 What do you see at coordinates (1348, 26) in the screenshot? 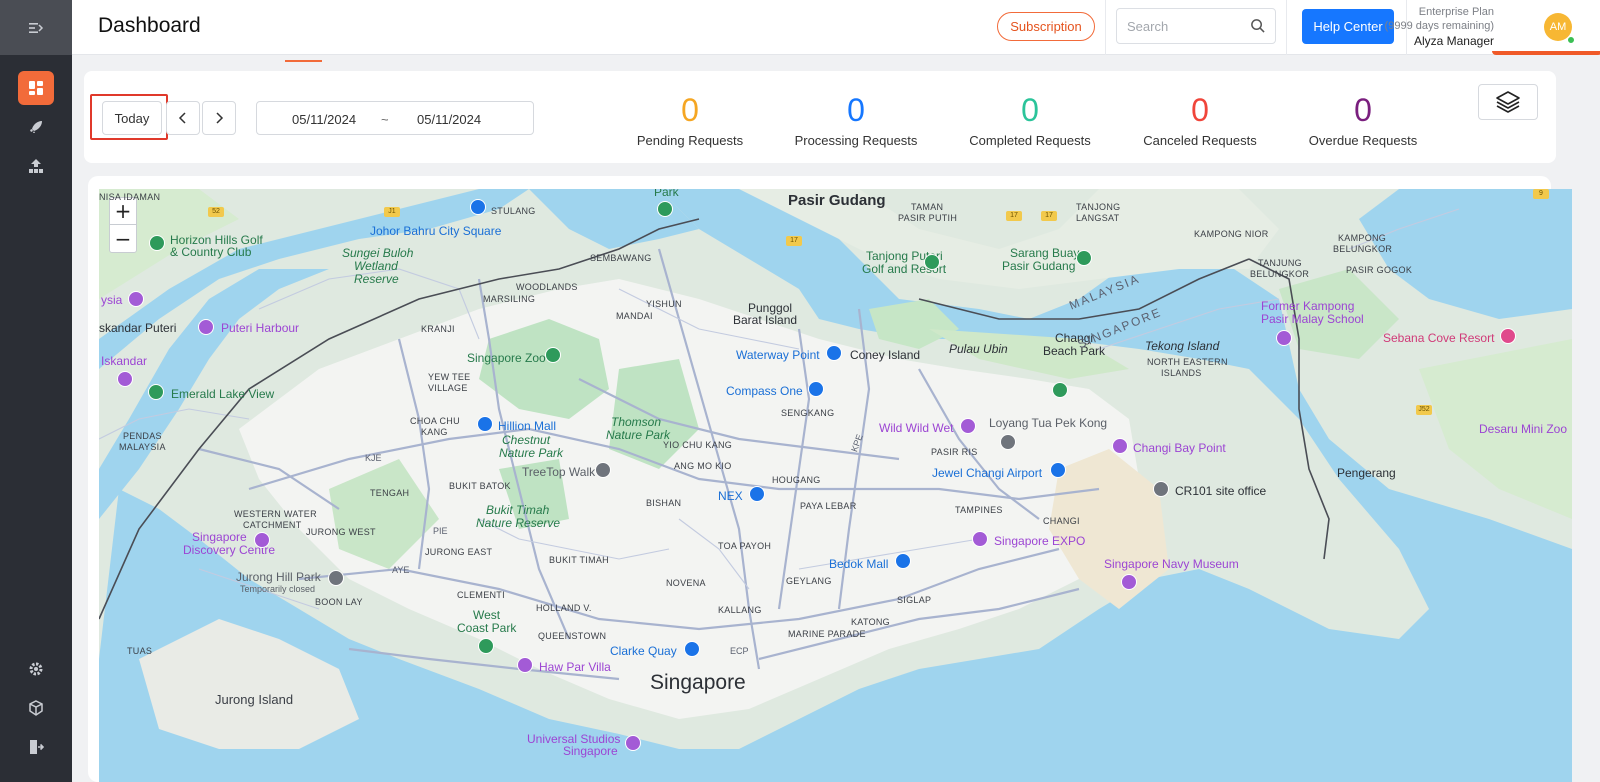
I see `help-center-button: Help Center` at bounding box center [1348, 26].